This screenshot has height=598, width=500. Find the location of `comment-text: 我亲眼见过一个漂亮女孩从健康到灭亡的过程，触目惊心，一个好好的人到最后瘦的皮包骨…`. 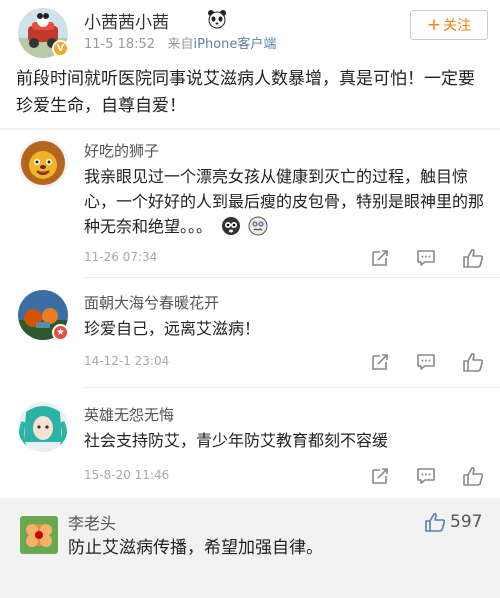

comment-text: 我亲眼见过一个漂亮女孩从健康到灭亡的过程，触目惊心，一个好好的人到最后瘦的皮包骨… is located at coordinates (286, 201).